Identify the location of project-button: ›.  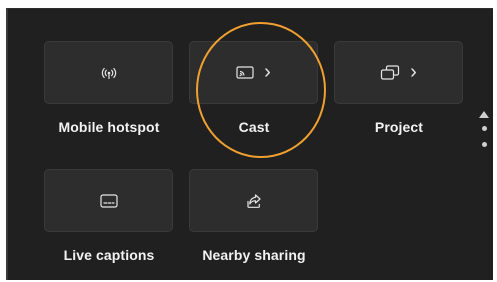
(398, 72).